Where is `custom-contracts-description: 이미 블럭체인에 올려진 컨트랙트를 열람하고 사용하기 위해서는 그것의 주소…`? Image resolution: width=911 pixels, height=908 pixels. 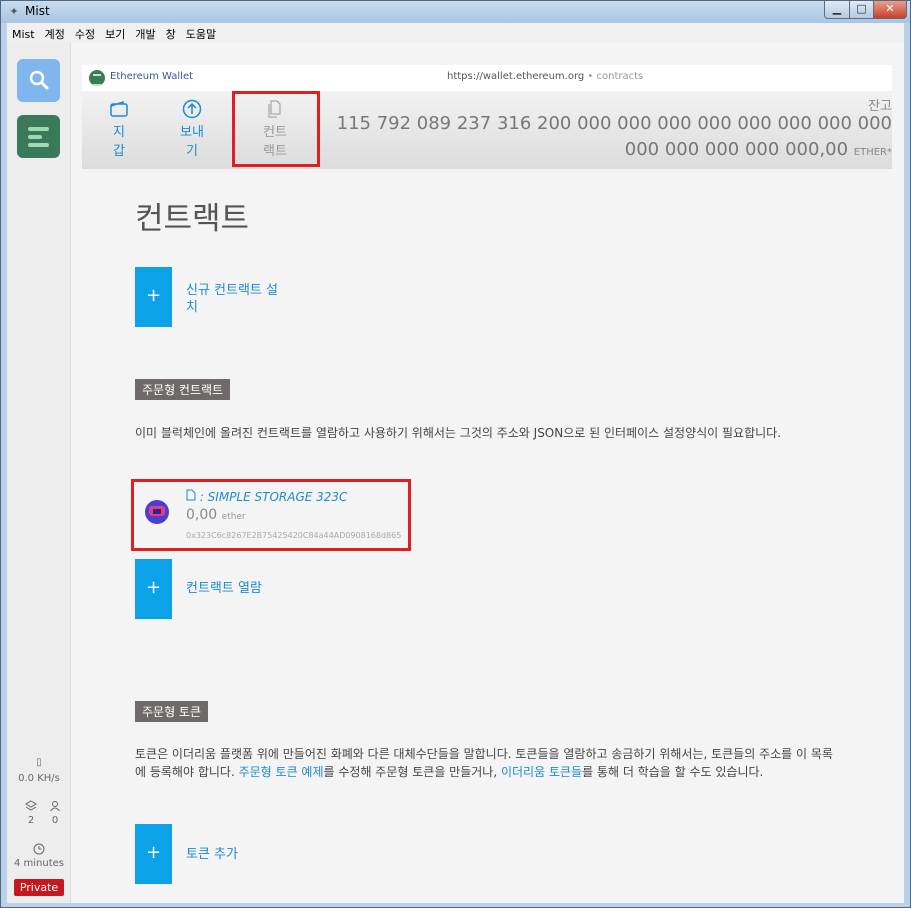
custom-contracts-description: 이미 블럭체인에 올려진 컨트랙트를 열람하고 사용하기 위해서는 그것의 주소… is located at coordinates (458, 433).